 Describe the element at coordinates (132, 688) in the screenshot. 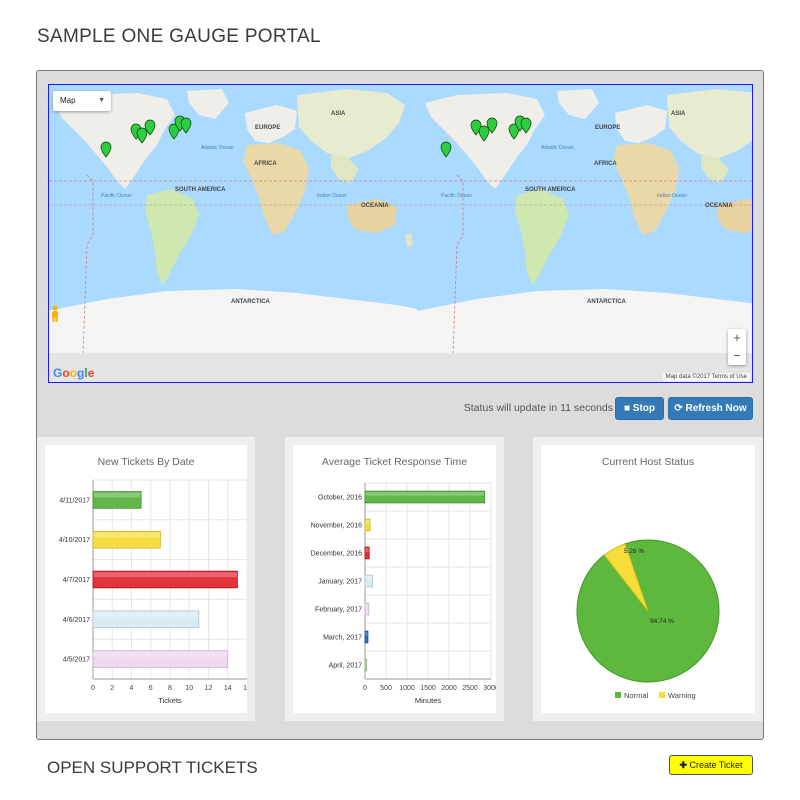

I see `tickets-chart-tick-label: 4` at that location.